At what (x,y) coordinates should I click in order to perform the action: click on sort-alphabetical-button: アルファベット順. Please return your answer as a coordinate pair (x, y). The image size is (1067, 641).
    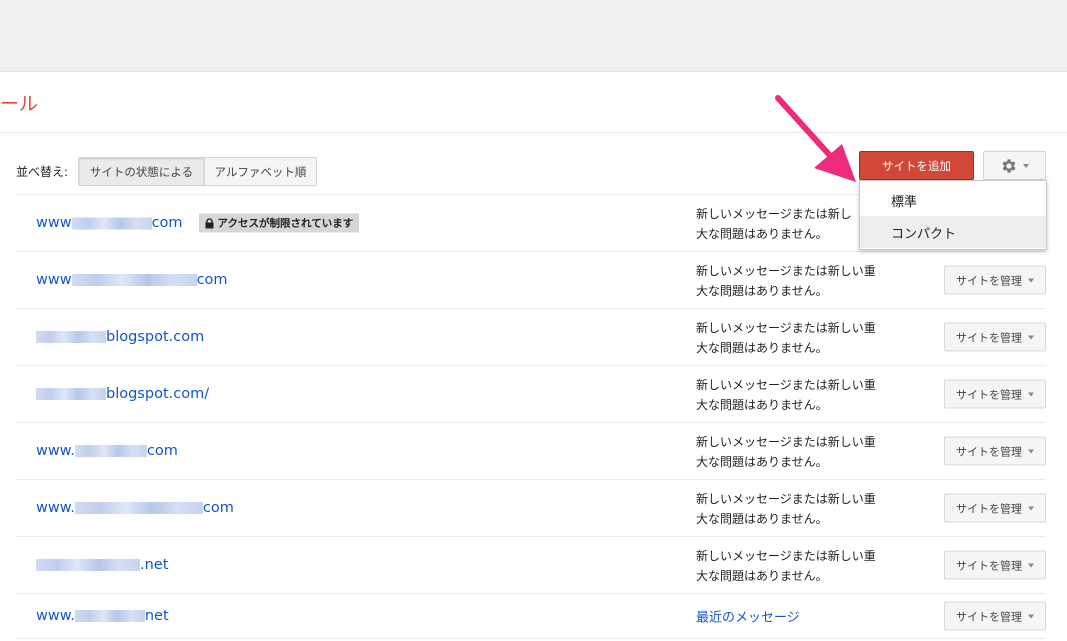
    Looking at the image, I should click on (260, 171).